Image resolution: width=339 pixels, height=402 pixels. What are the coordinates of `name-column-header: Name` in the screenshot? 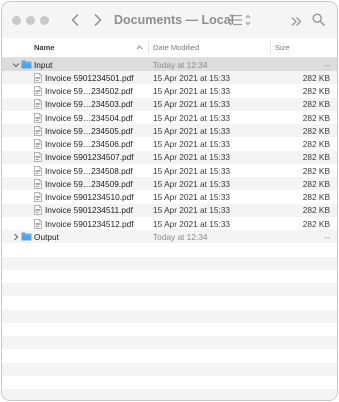 It's located at (44, 47).